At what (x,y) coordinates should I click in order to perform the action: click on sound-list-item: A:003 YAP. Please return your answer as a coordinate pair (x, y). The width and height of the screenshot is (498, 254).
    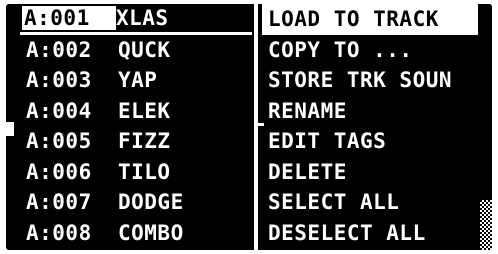
    Looking at the image, I should click on (136, 80).